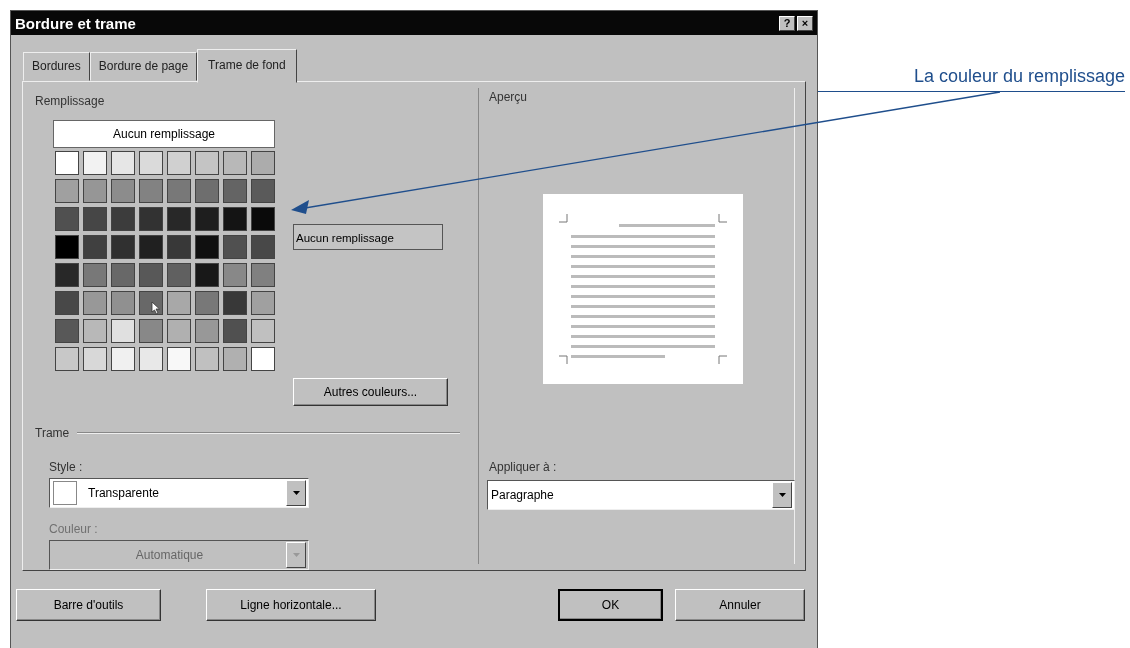  What do you see at coordinates (610, 605) in the screenshot?
I see `dialog-button: OK` at bounding box center [610, 605].